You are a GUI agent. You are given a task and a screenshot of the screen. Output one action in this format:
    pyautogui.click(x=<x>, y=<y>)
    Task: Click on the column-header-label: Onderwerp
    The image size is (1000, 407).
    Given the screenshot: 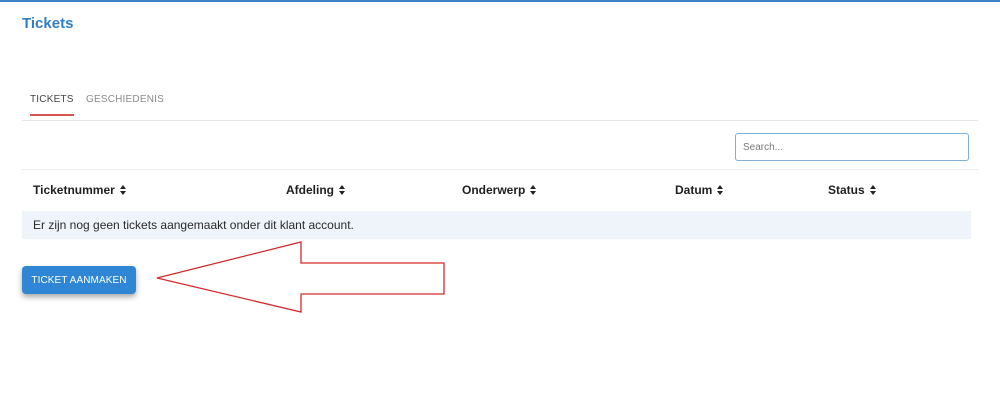 What is the action you would take?
    pyautogui.click(x=494, y=190)
    